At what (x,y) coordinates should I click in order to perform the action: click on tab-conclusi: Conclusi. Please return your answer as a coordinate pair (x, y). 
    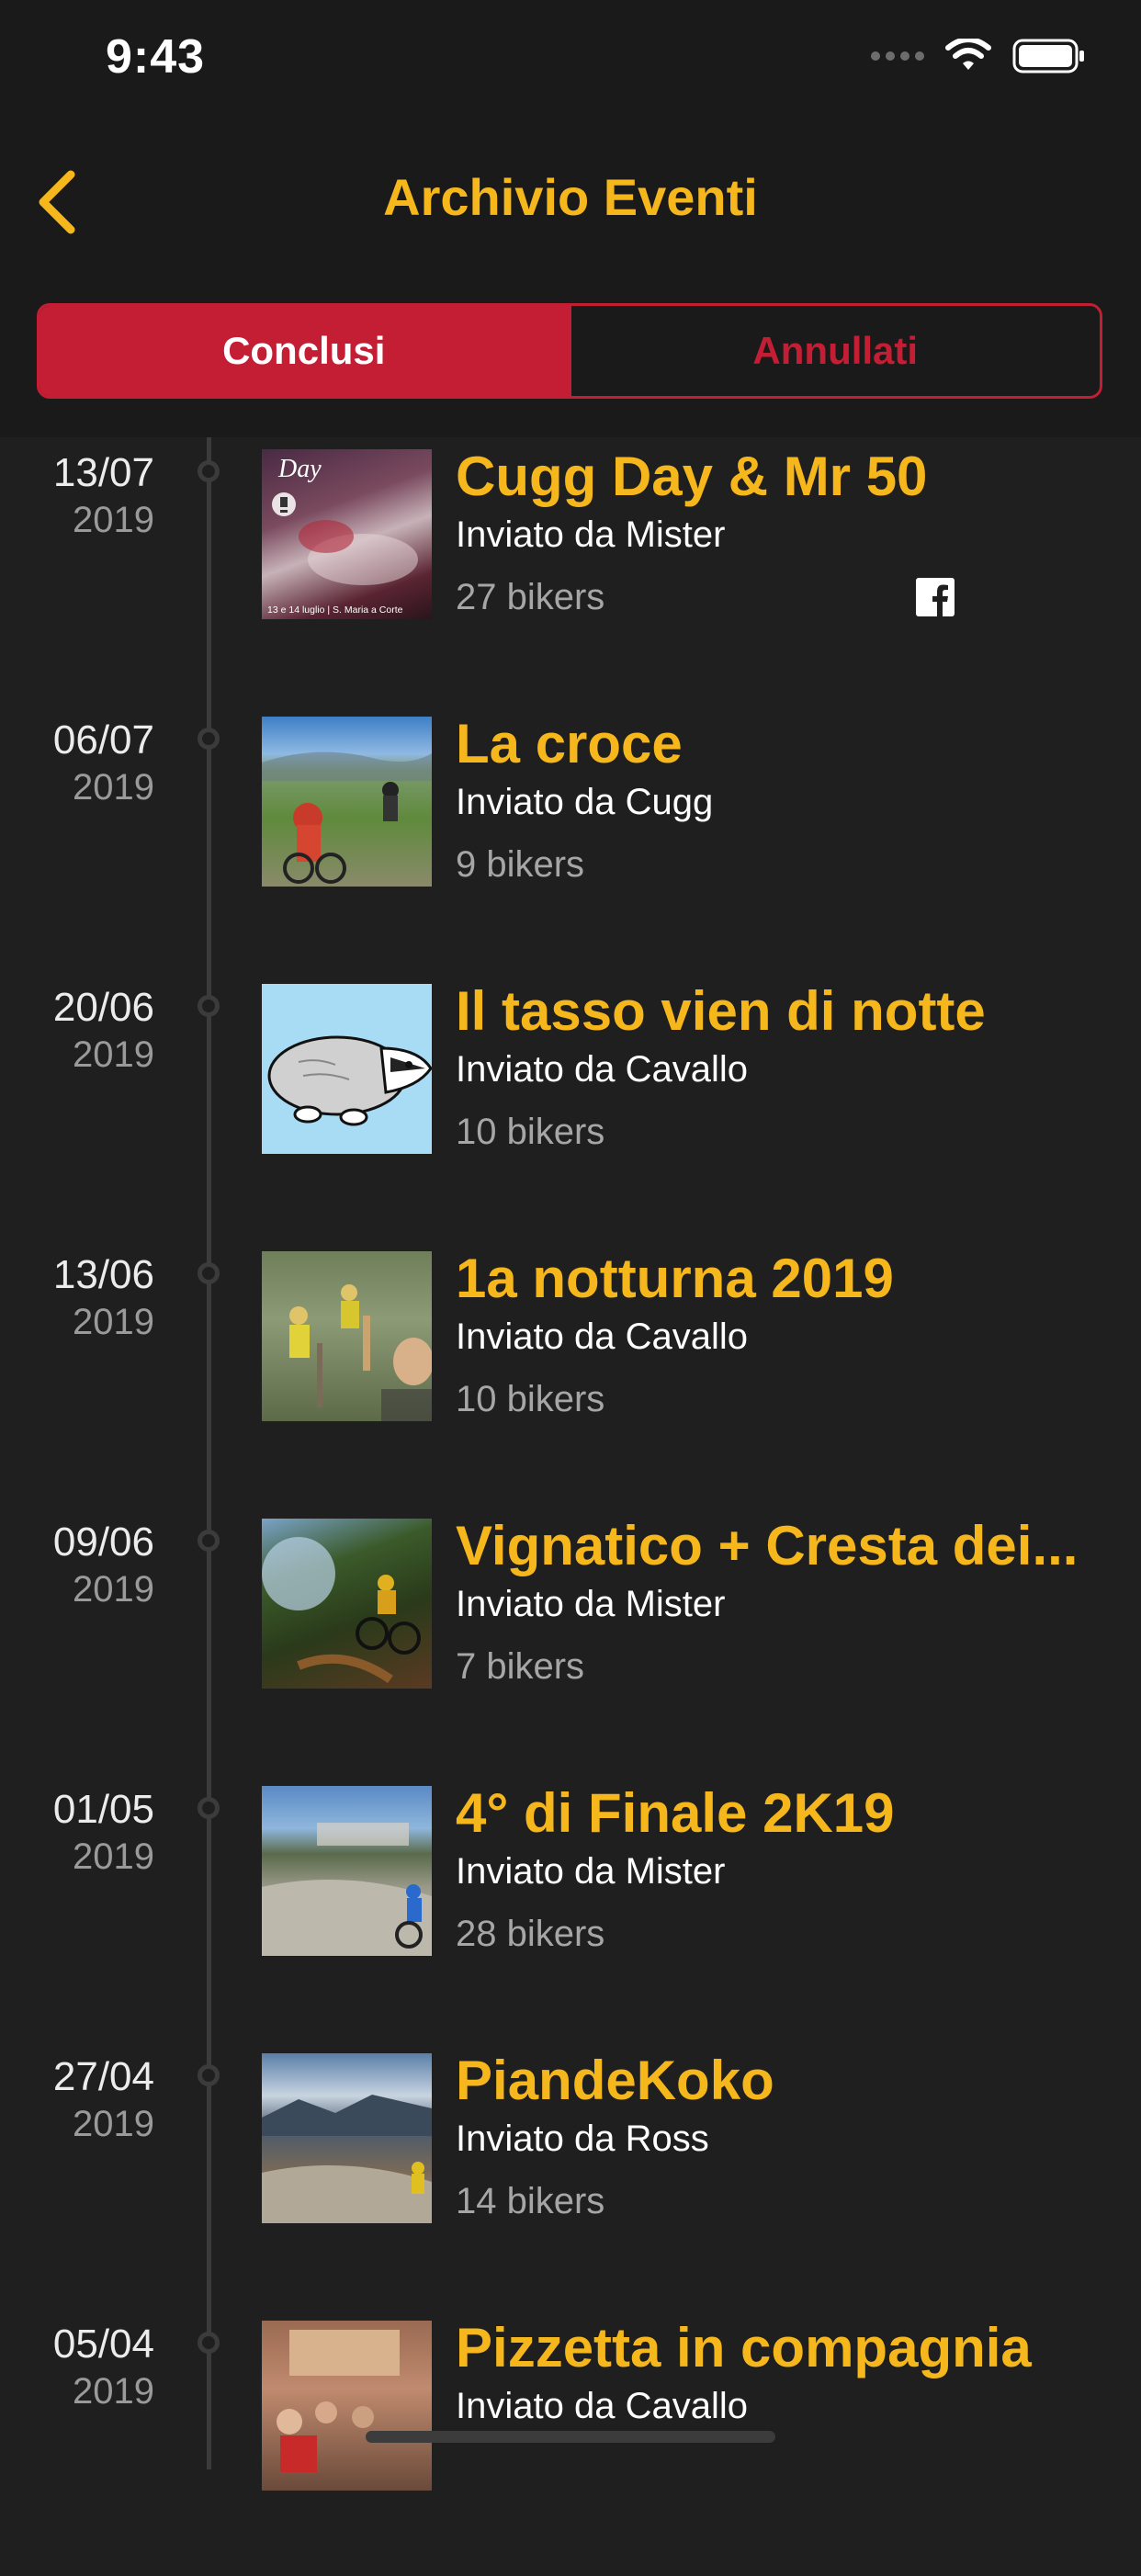
    Looking at the image, I should click on (304, 351).